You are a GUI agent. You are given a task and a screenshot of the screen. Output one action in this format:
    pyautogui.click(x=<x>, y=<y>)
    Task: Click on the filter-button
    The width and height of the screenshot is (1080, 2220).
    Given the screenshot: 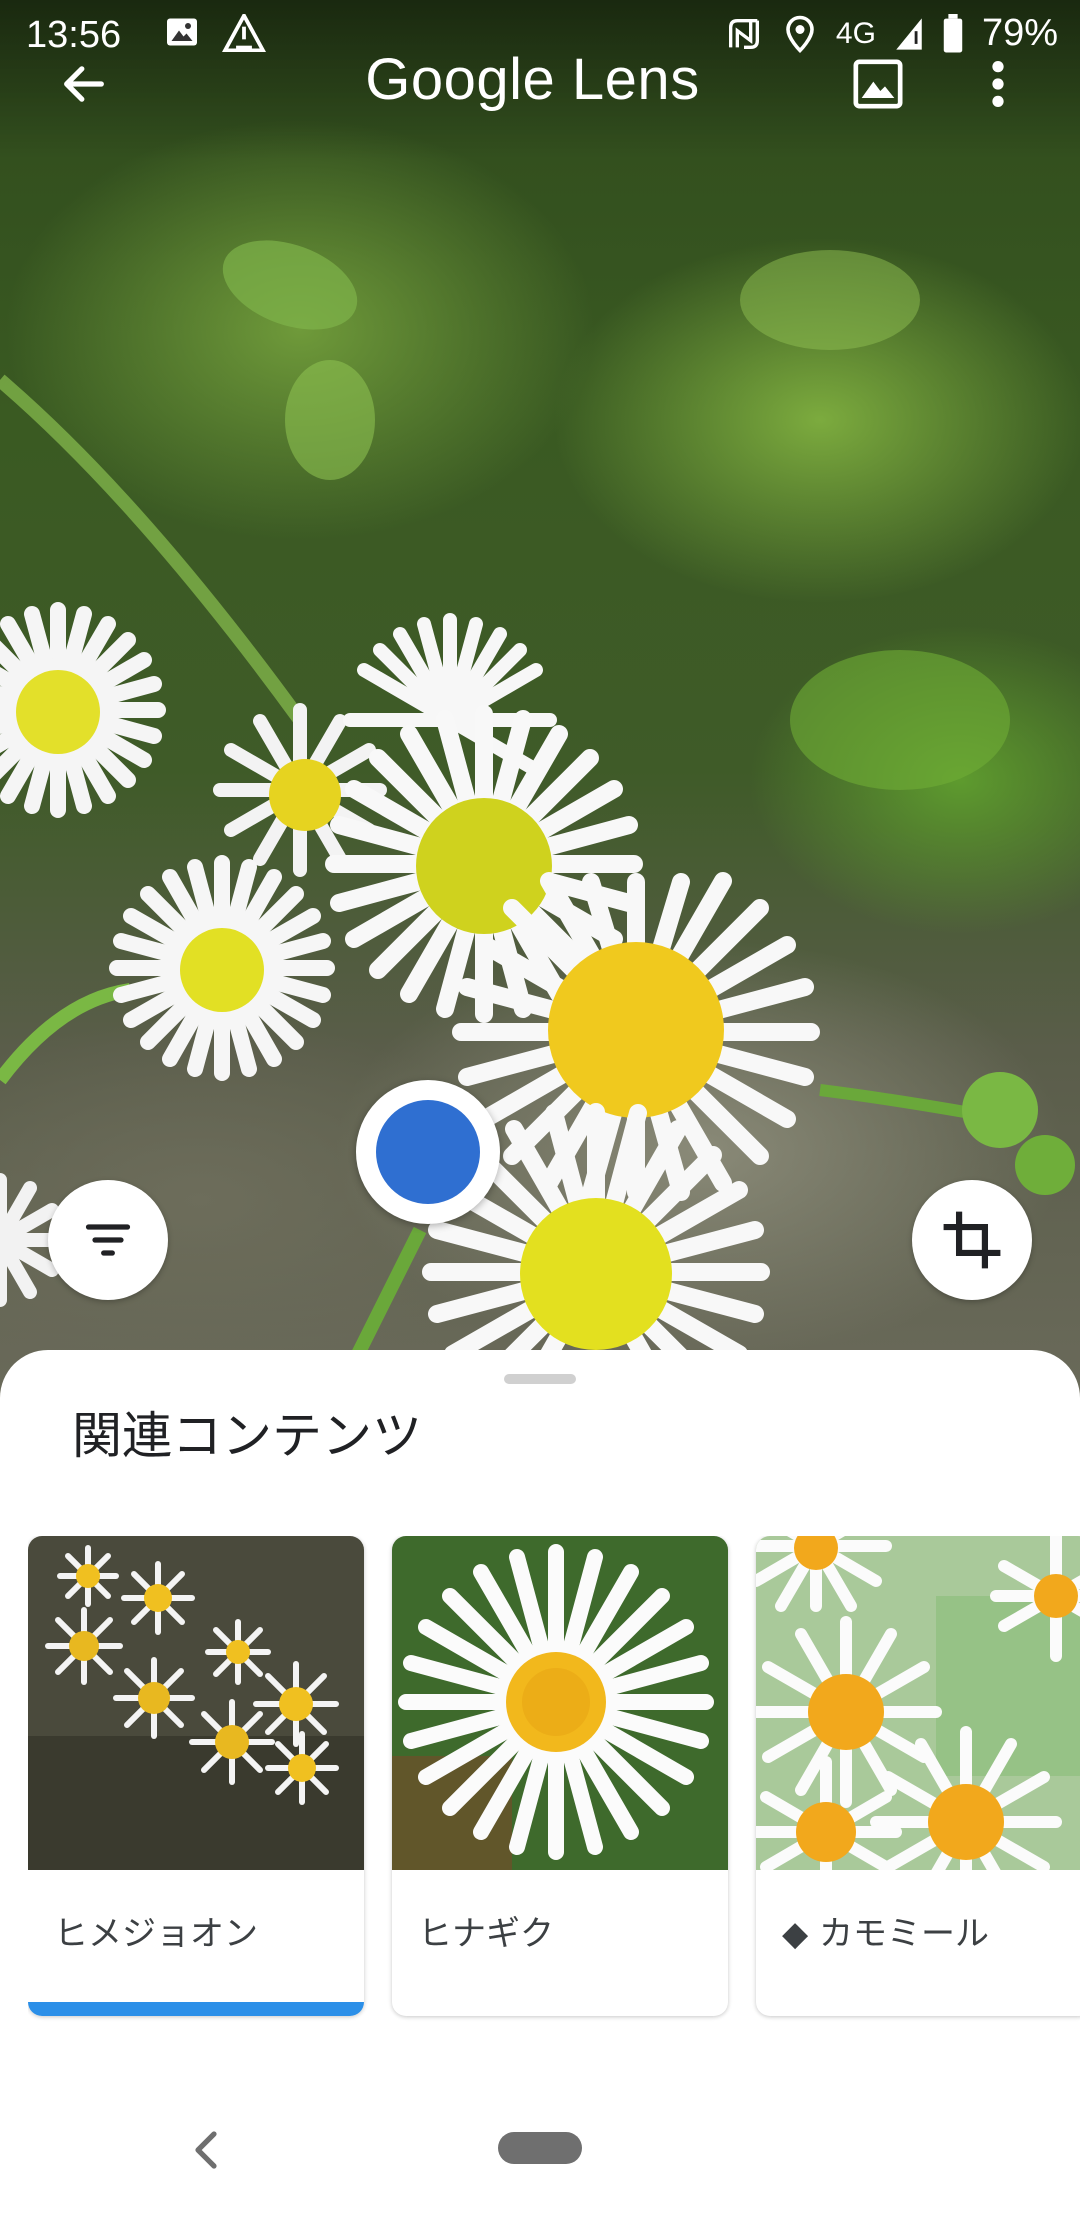 What is the action you would take?
    pyautogui.click(x=108, y=1240)
    